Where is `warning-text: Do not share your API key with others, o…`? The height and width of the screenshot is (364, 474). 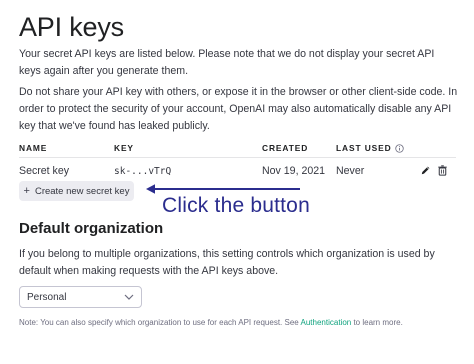 warning-text: Do not share your API key with others, o… is located at coordinates (238, 109).